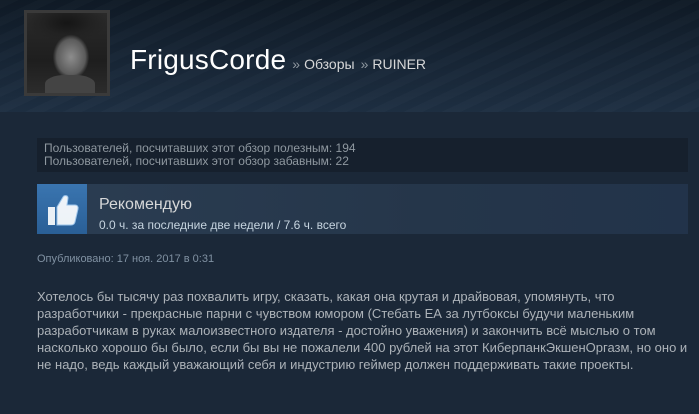 Image resolution: width=699 pixels, height=414 pixels. Describe the element at coordinates (208, 60) in the screenshot. I see `username-link: FrigusCorde` at that location.